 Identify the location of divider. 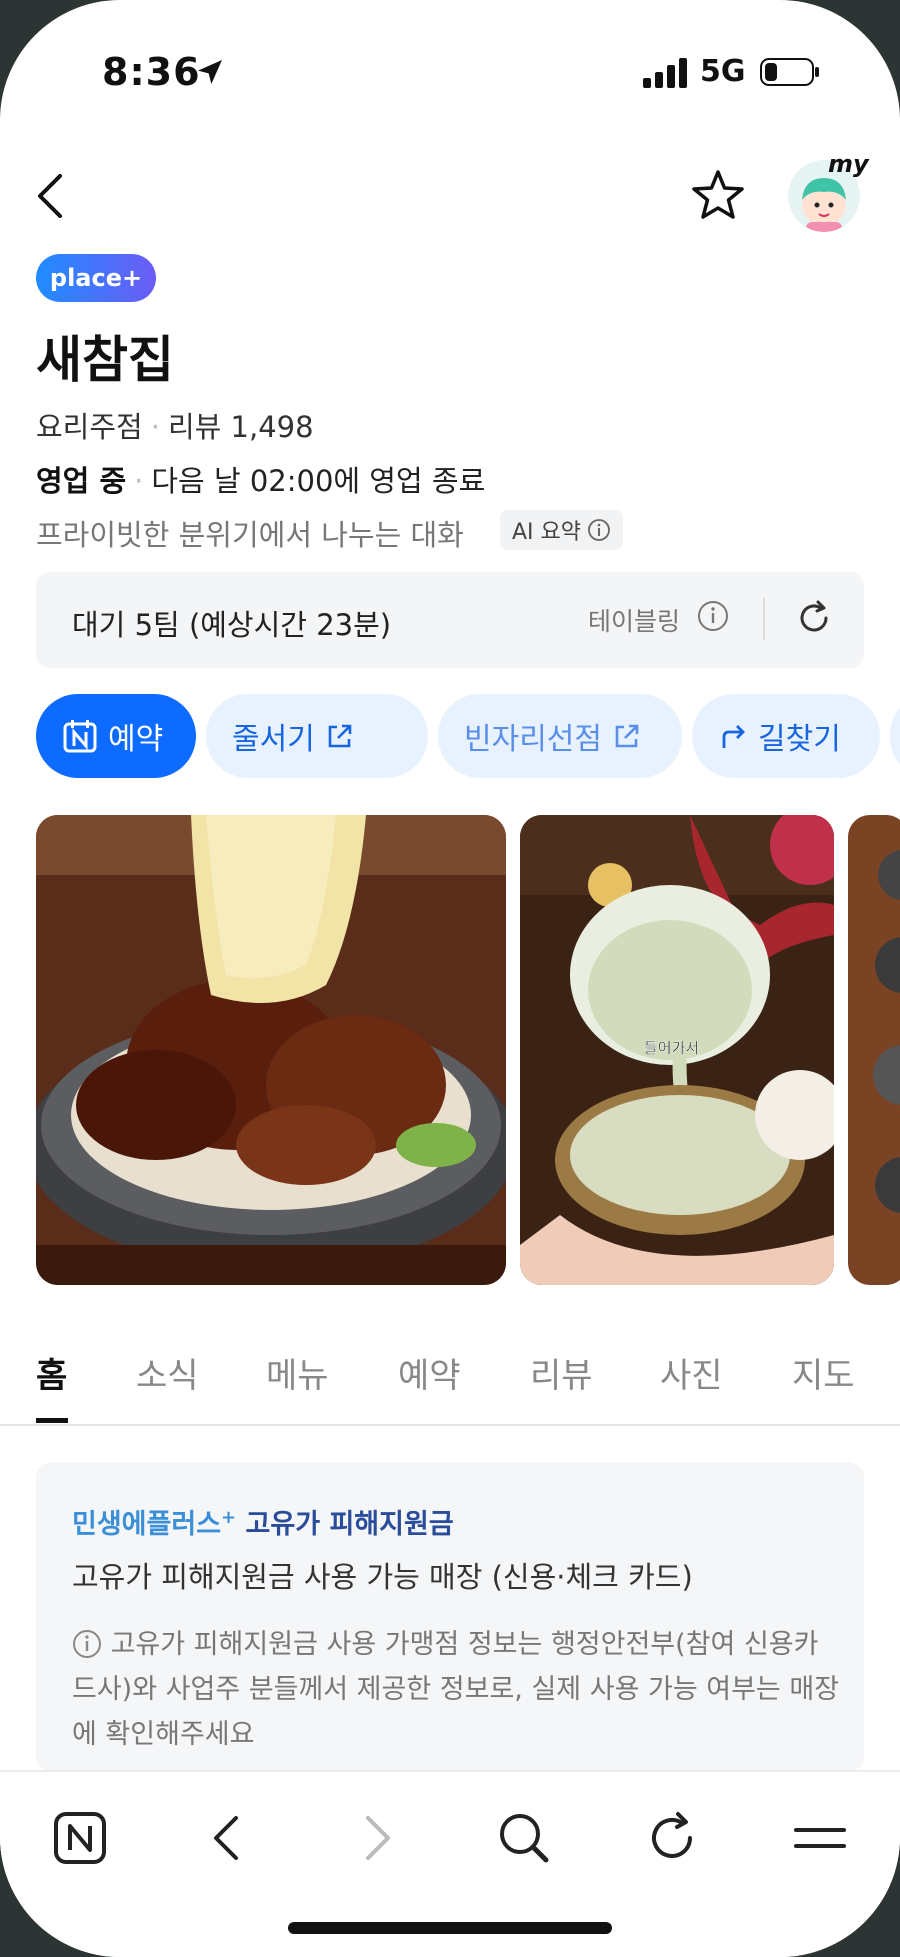
(764, 619).